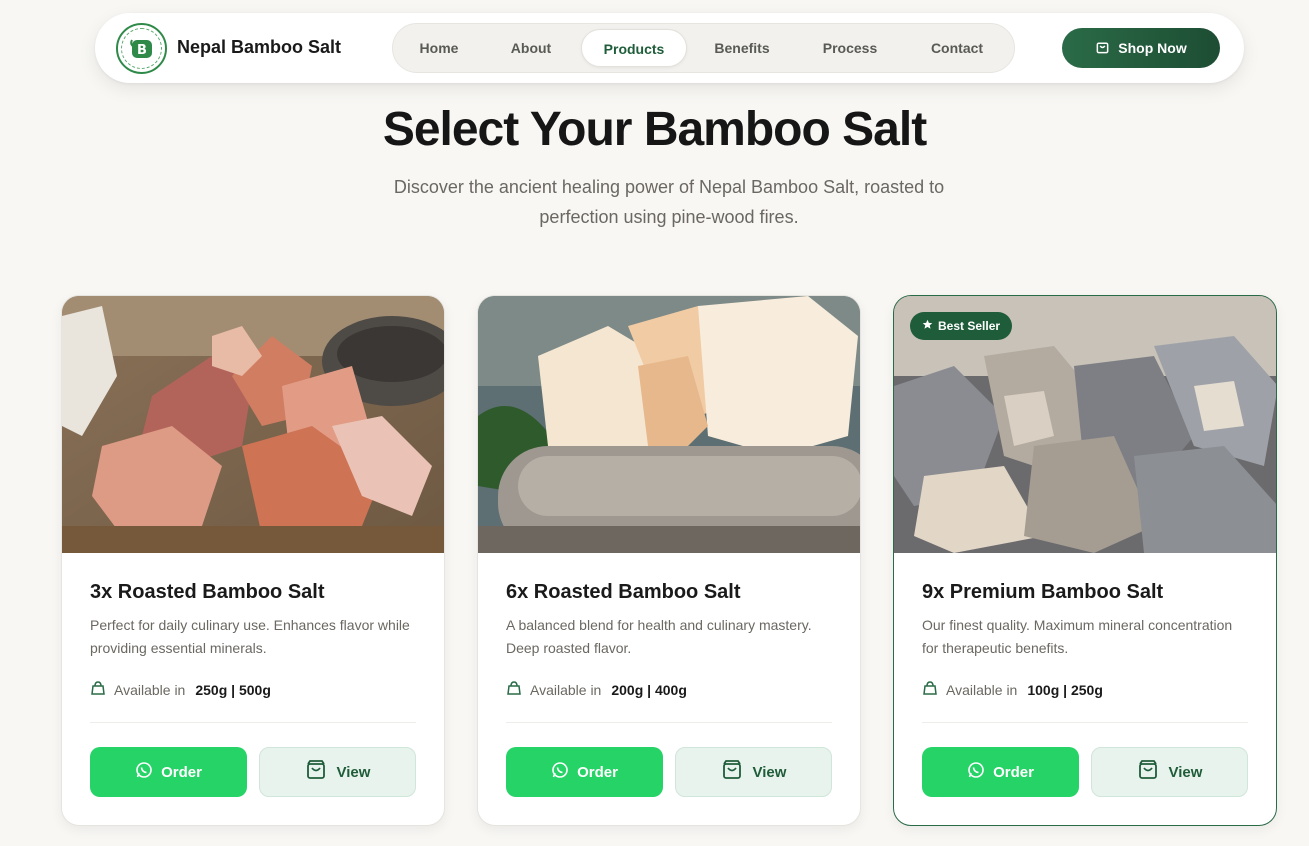 Image resolution: width=1309 pixels, height=846 pixels. Describe the element at coordinates (623, 592) in the screenshot. I see `product-title: 6x Roasted Bamboo Salt` at that location.